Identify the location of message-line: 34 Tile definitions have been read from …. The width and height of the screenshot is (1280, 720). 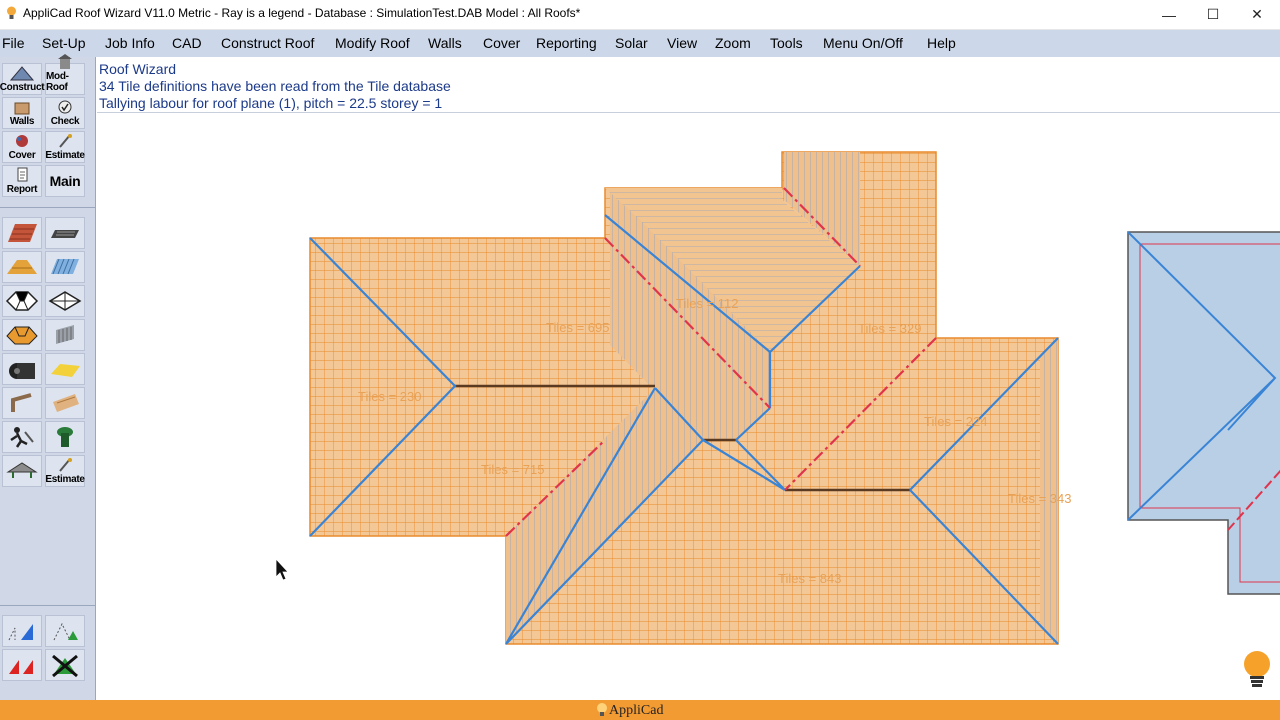
(275, 86).